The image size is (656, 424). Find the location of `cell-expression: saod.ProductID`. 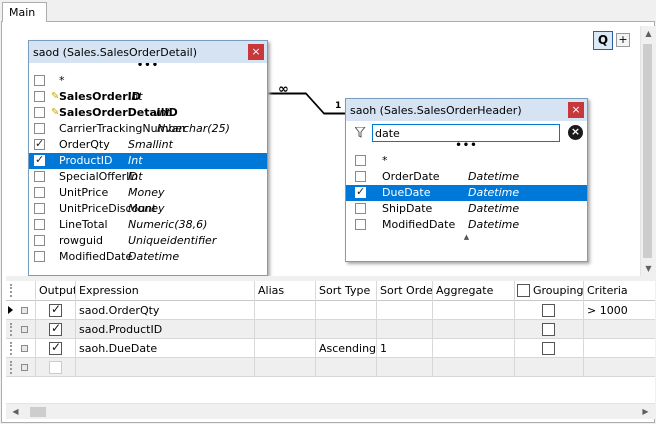

cell-expression: saod.ProductID is located at coordinates (165, 329).